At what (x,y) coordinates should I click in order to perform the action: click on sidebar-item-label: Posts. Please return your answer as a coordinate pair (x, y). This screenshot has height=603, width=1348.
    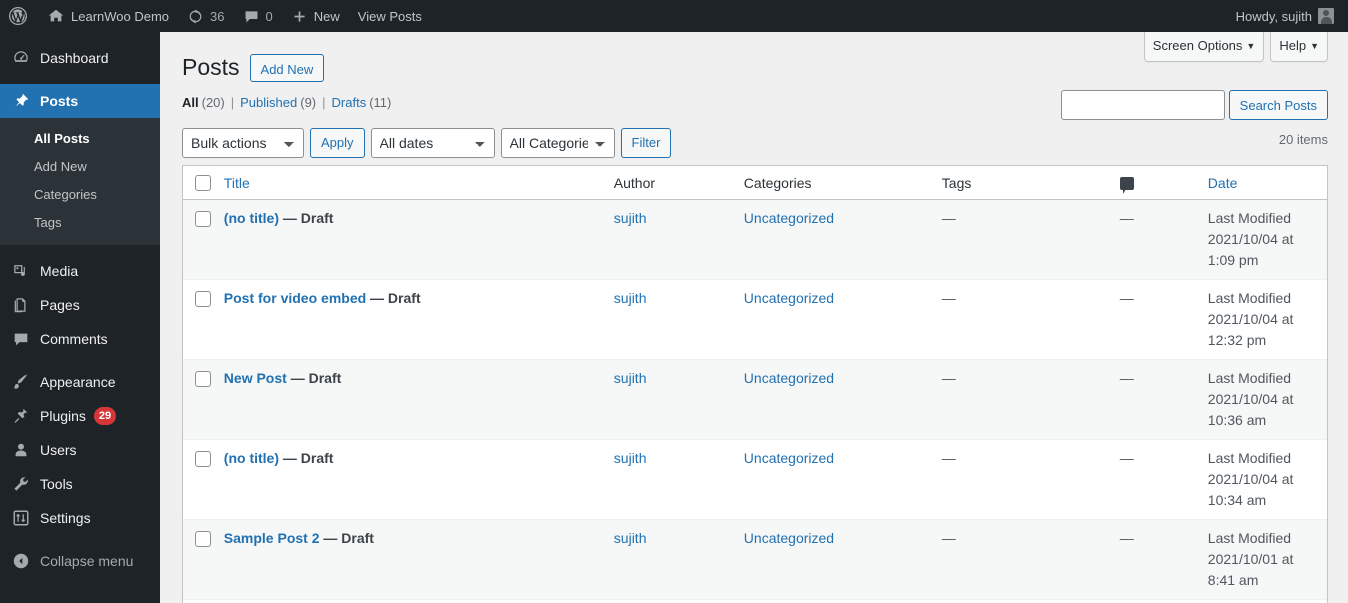
    Looking at the image, I should click on (59, 101).